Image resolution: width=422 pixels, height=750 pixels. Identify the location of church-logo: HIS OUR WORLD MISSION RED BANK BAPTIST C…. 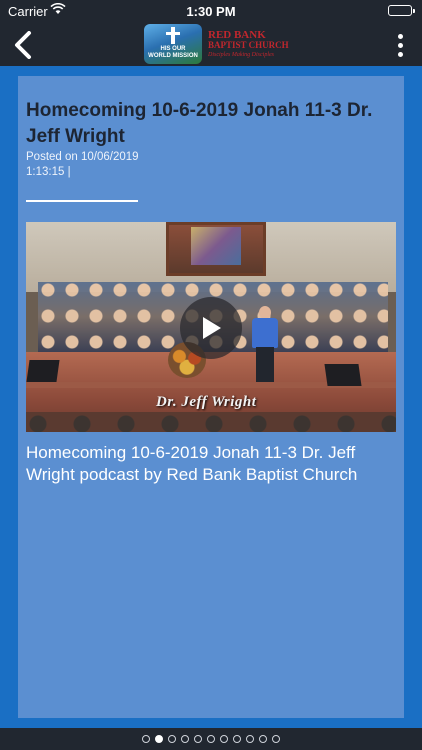
(216, 44).